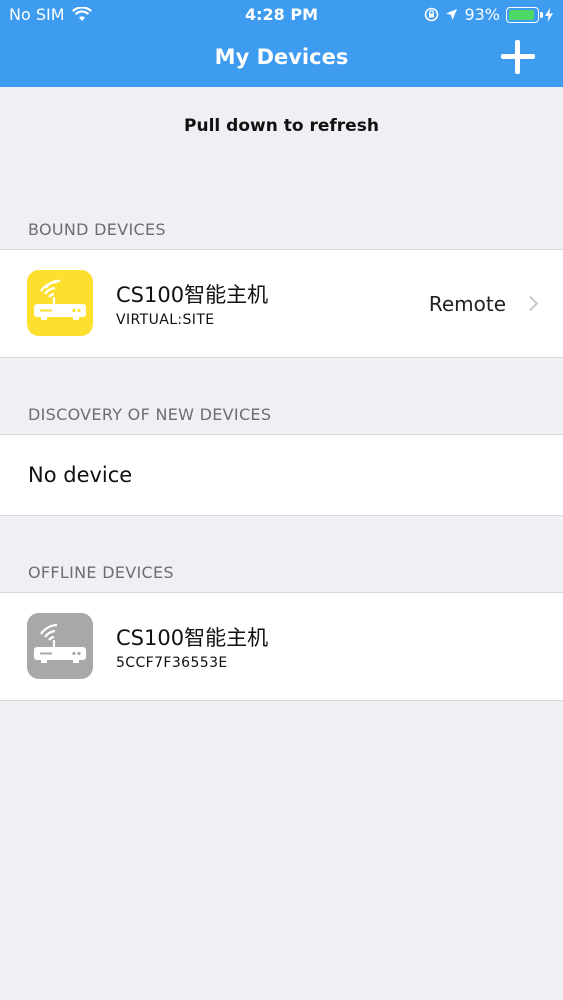 The image size is (563, 1000). What do you see at coordinates (101, 572) in the screenshot?
I see `section-header-offline: OFFLINE DEVICES` at bounding box center [101, 572].